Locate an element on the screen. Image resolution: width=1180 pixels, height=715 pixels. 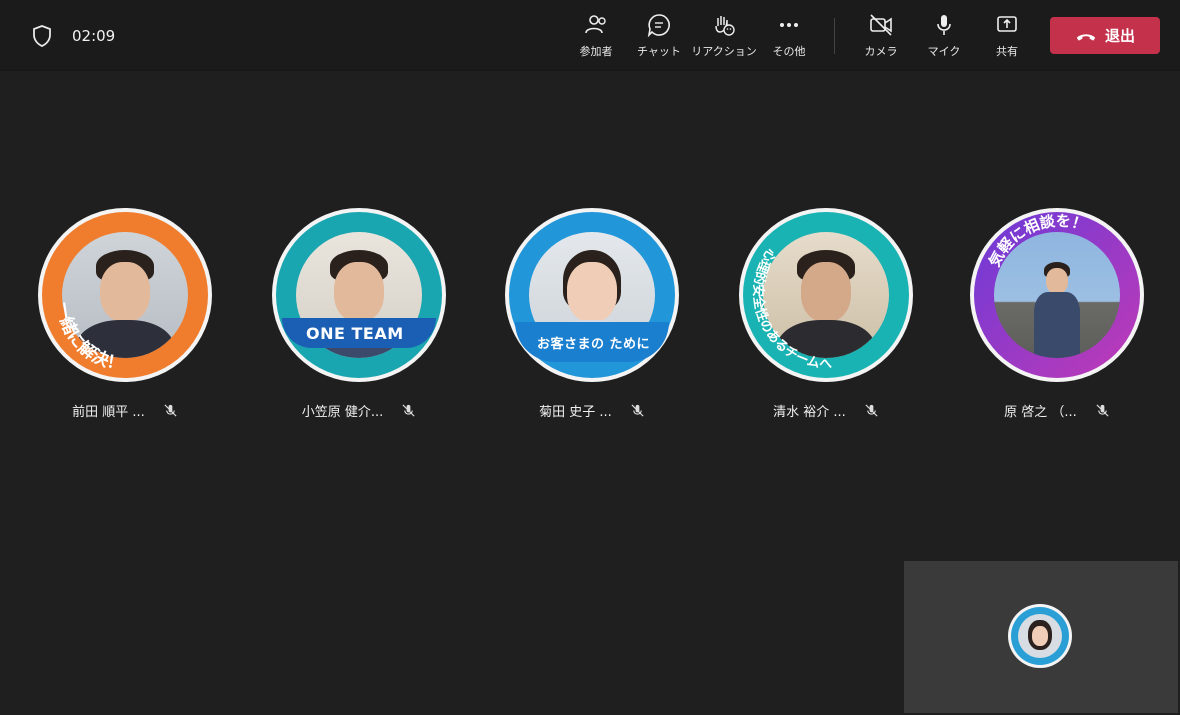
camera-button: カメラ is located at coordinates (881, 37).